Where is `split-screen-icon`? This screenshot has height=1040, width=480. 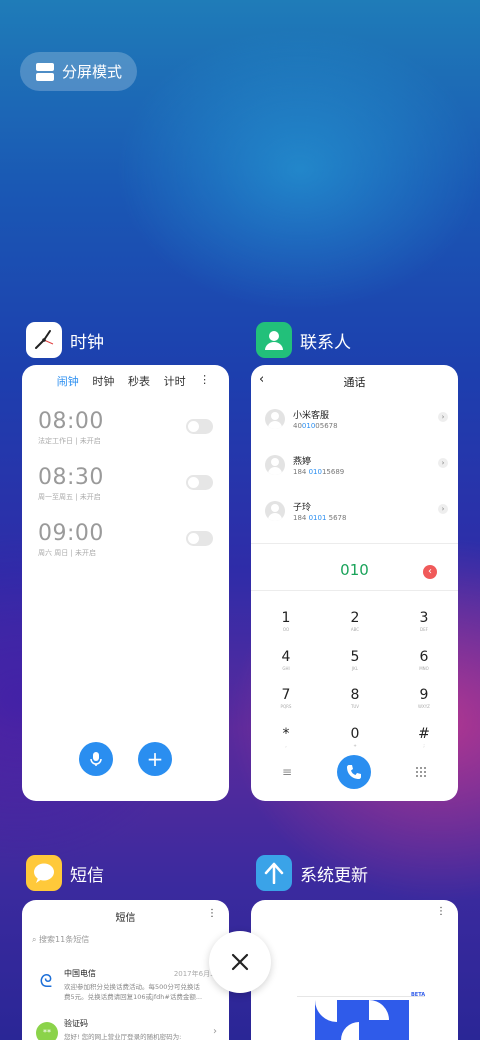
split-screen-icon is located at coordinates (45, 71).